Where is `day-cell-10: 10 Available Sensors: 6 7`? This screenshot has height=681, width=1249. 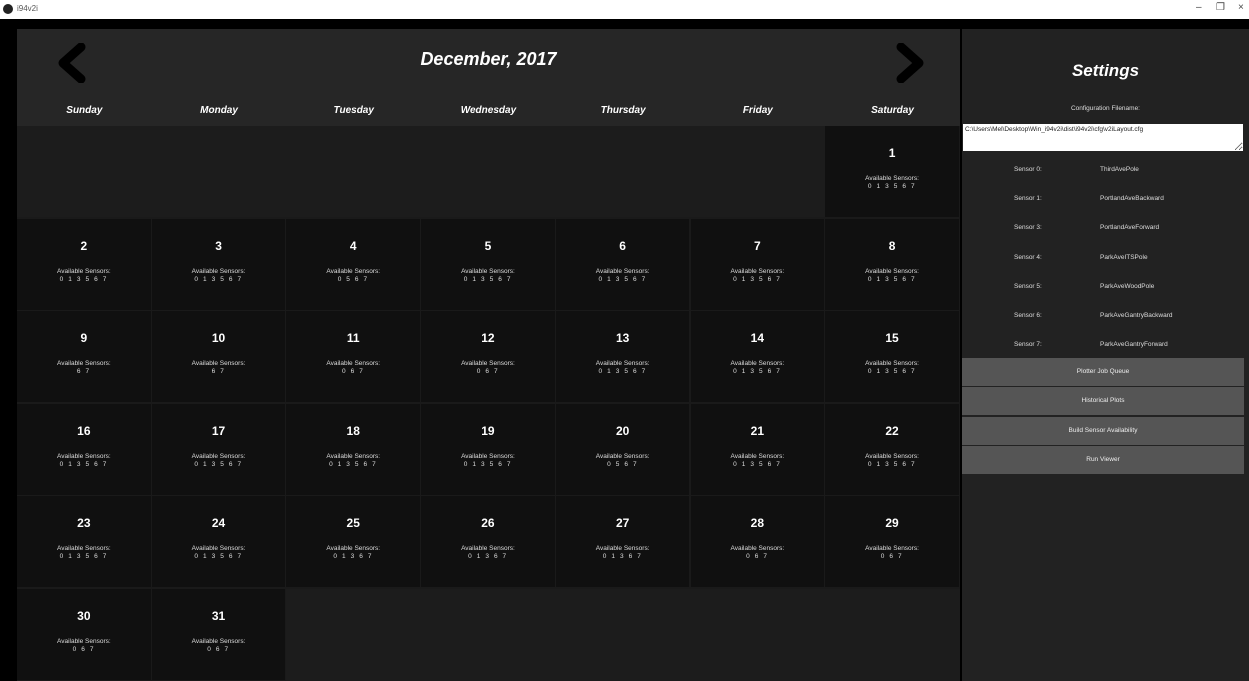
day-cell-10: 10 Available Sensors: 6 7 is located at coordinates (218, 356).